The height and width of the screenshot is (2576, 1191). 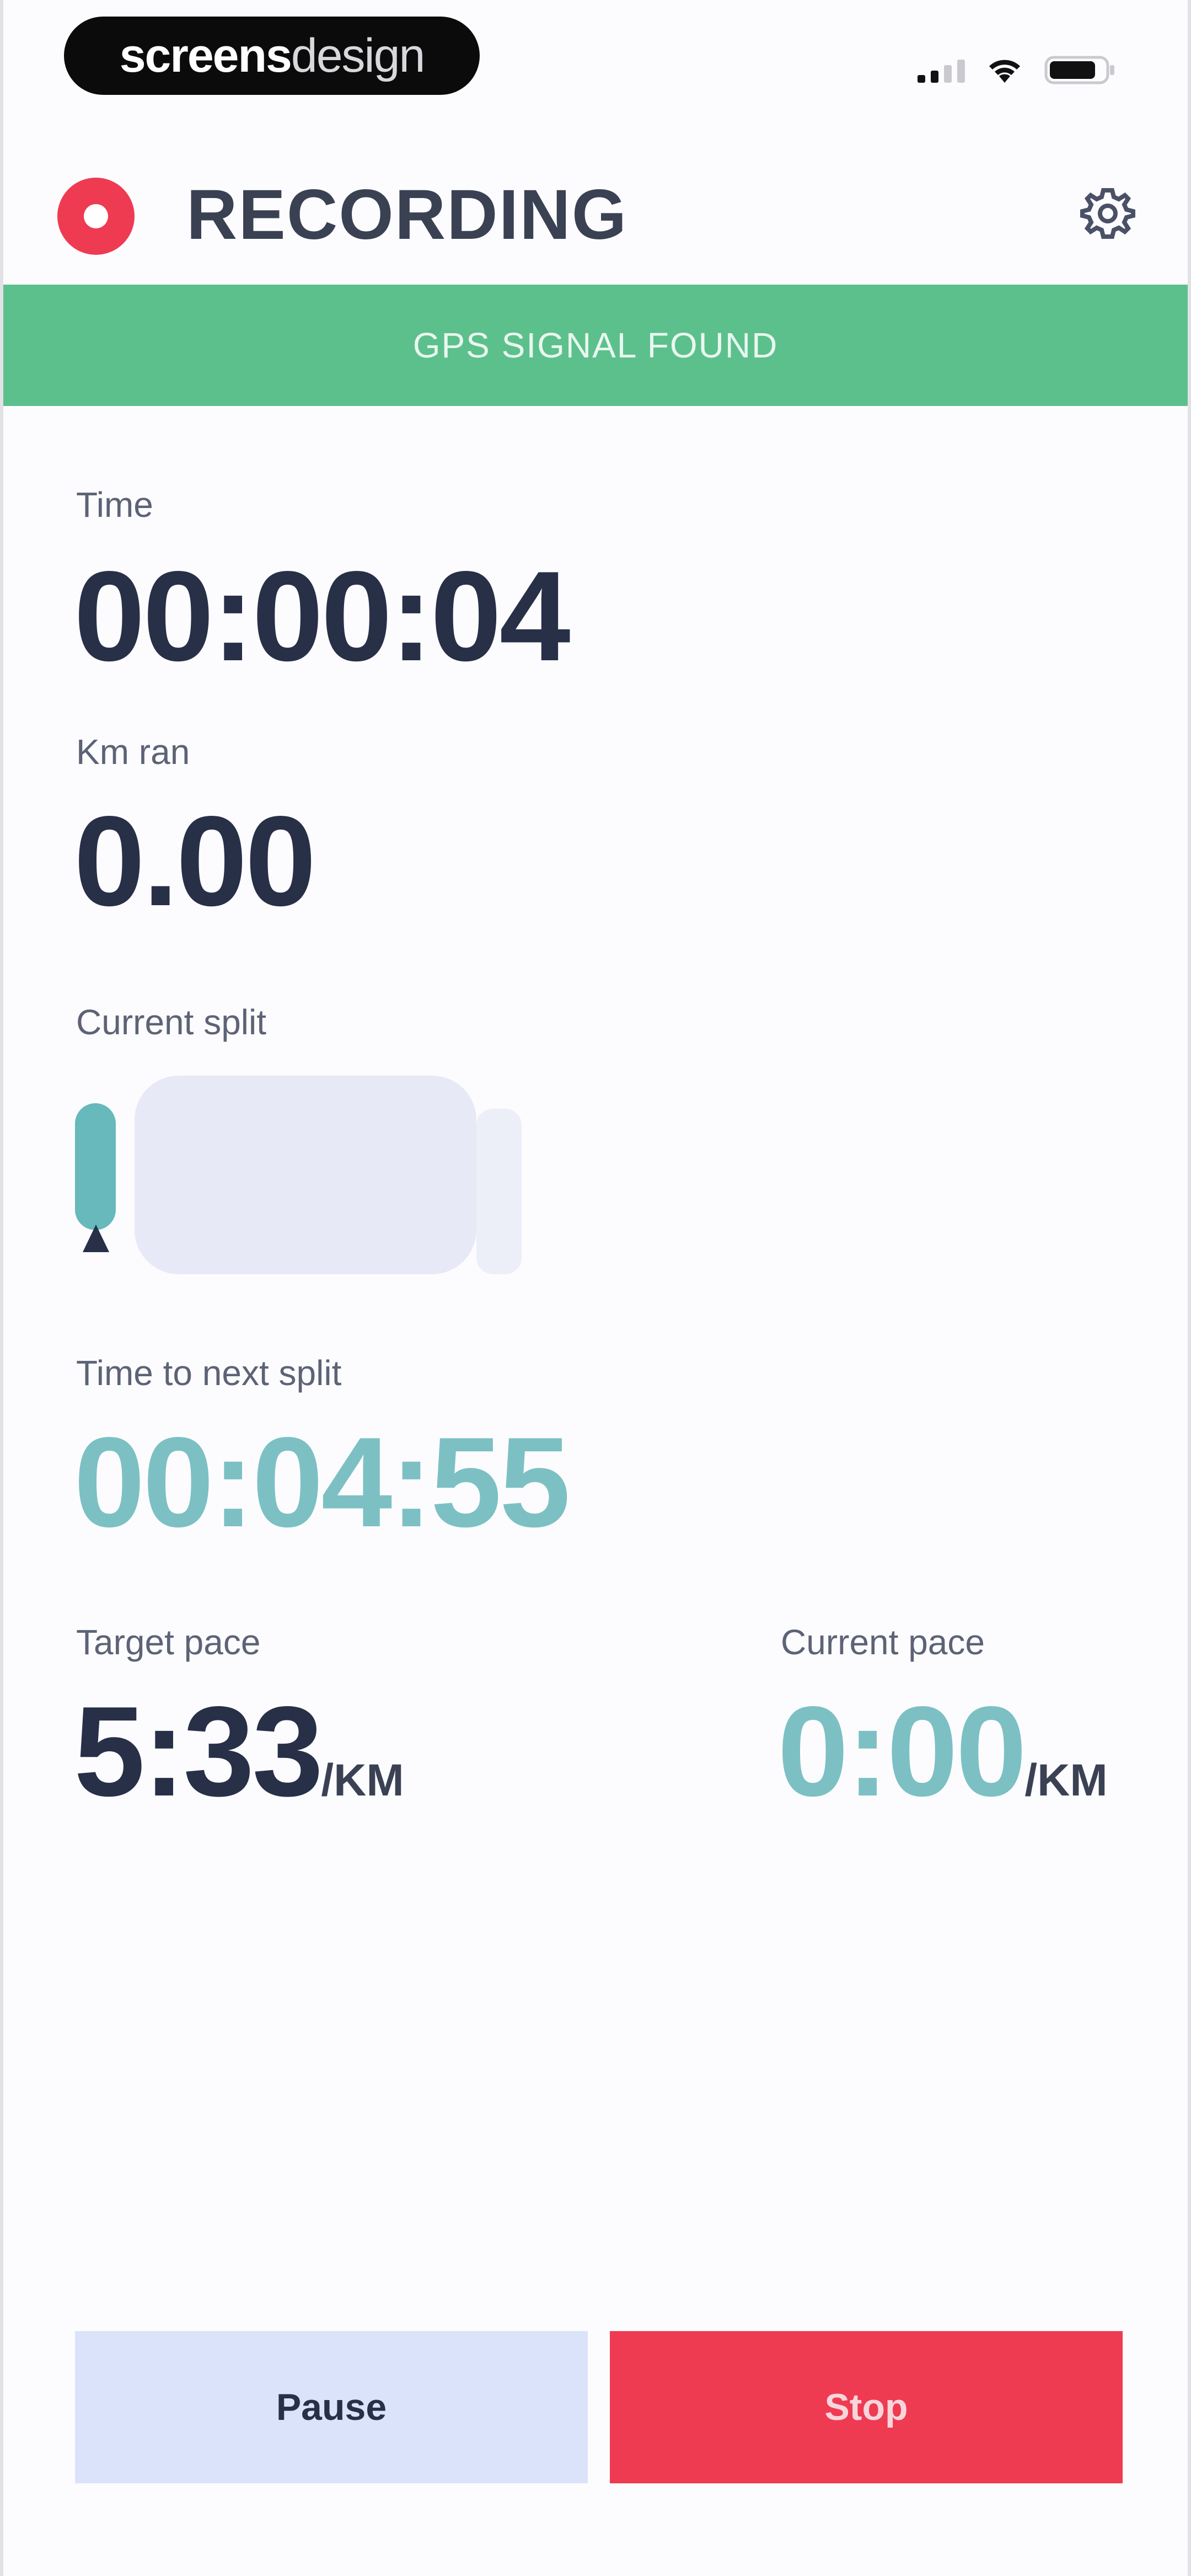 I want to click on gps-status-banner: GPS SIGNAL FOUND, so click(x=595, y=345).